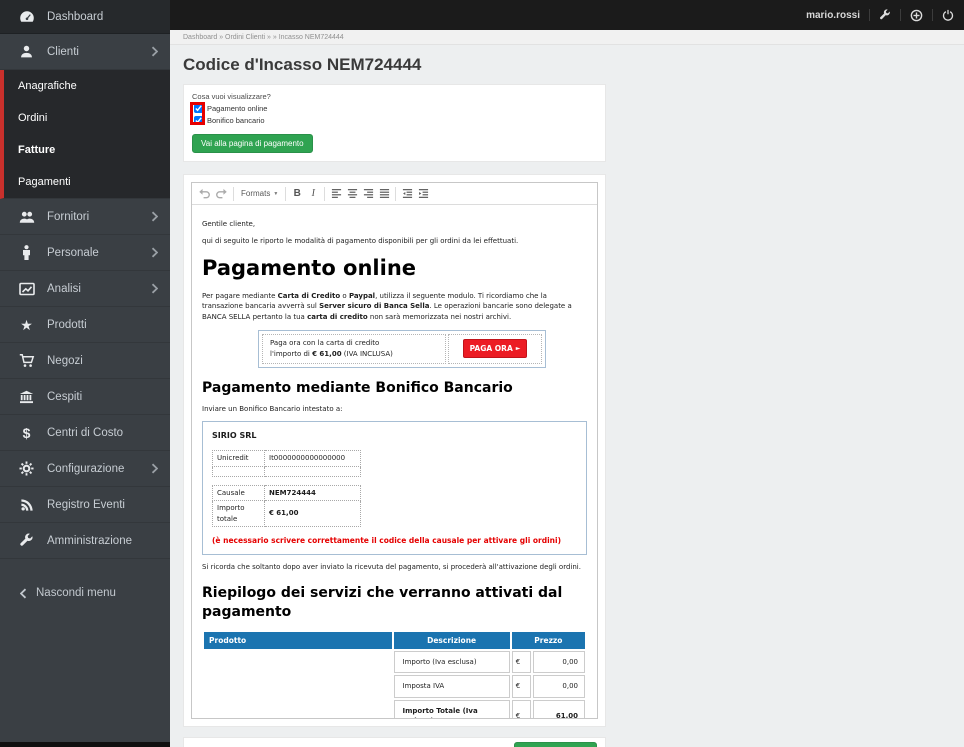 The image size is (964, 747). What do you see at coordinates (23, 593) in the screenshot?
I see `chevron-left-icon` at bounding box center [23, 593].